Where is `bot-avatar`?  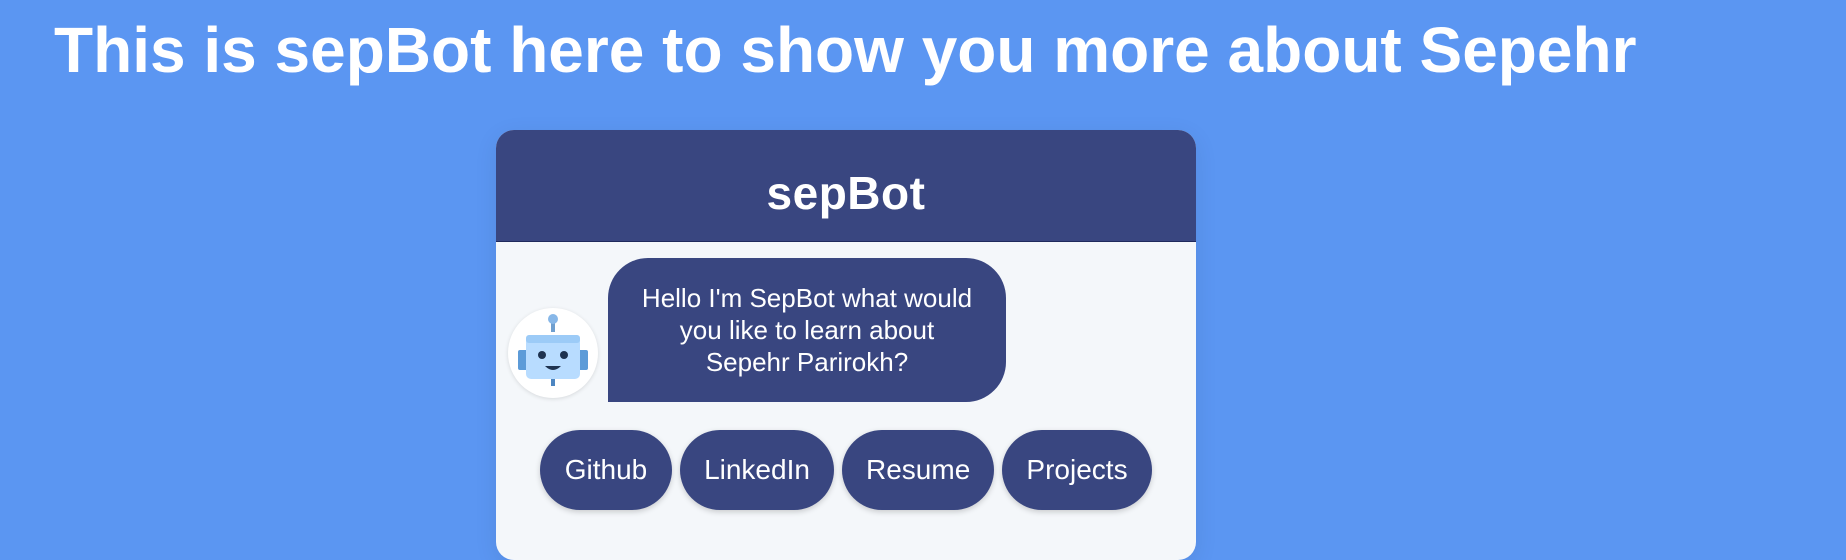 bot-avatar is located at coordinates (553, 353).